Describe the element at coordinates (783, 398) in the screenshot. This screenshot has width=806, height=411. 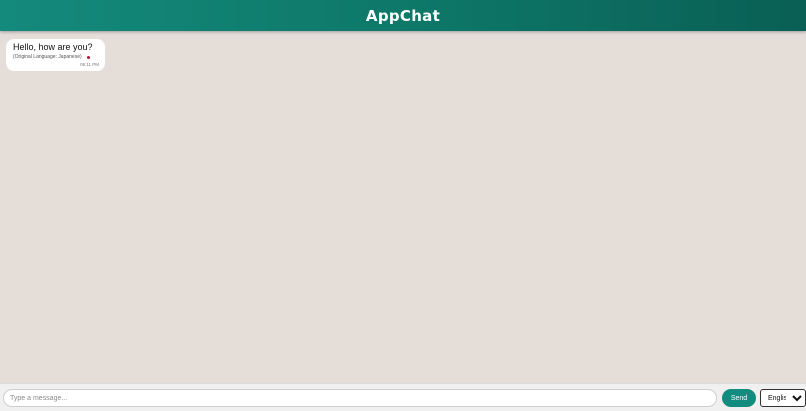
I see `language-select: English` at that location.